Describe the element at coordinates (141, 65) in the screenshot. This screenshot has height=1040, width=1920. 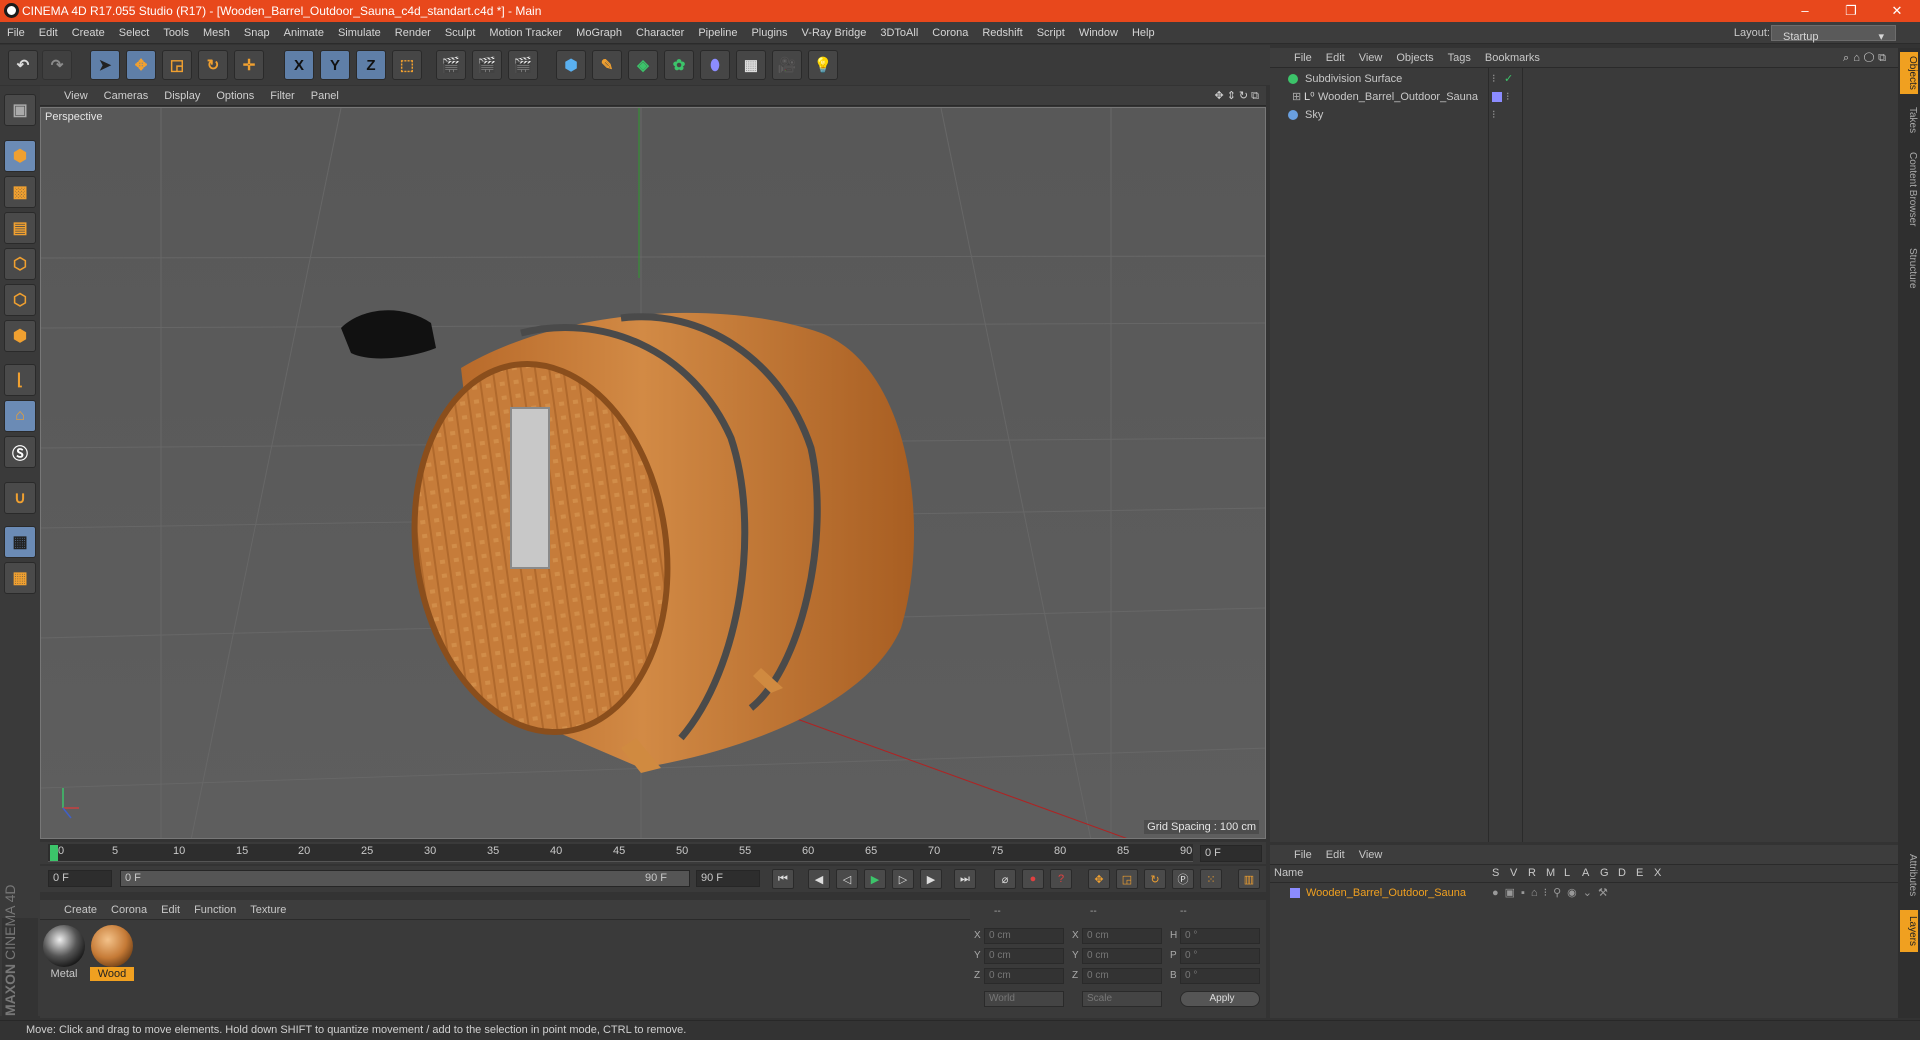
I see `move-tool-button: ✥` at that location.